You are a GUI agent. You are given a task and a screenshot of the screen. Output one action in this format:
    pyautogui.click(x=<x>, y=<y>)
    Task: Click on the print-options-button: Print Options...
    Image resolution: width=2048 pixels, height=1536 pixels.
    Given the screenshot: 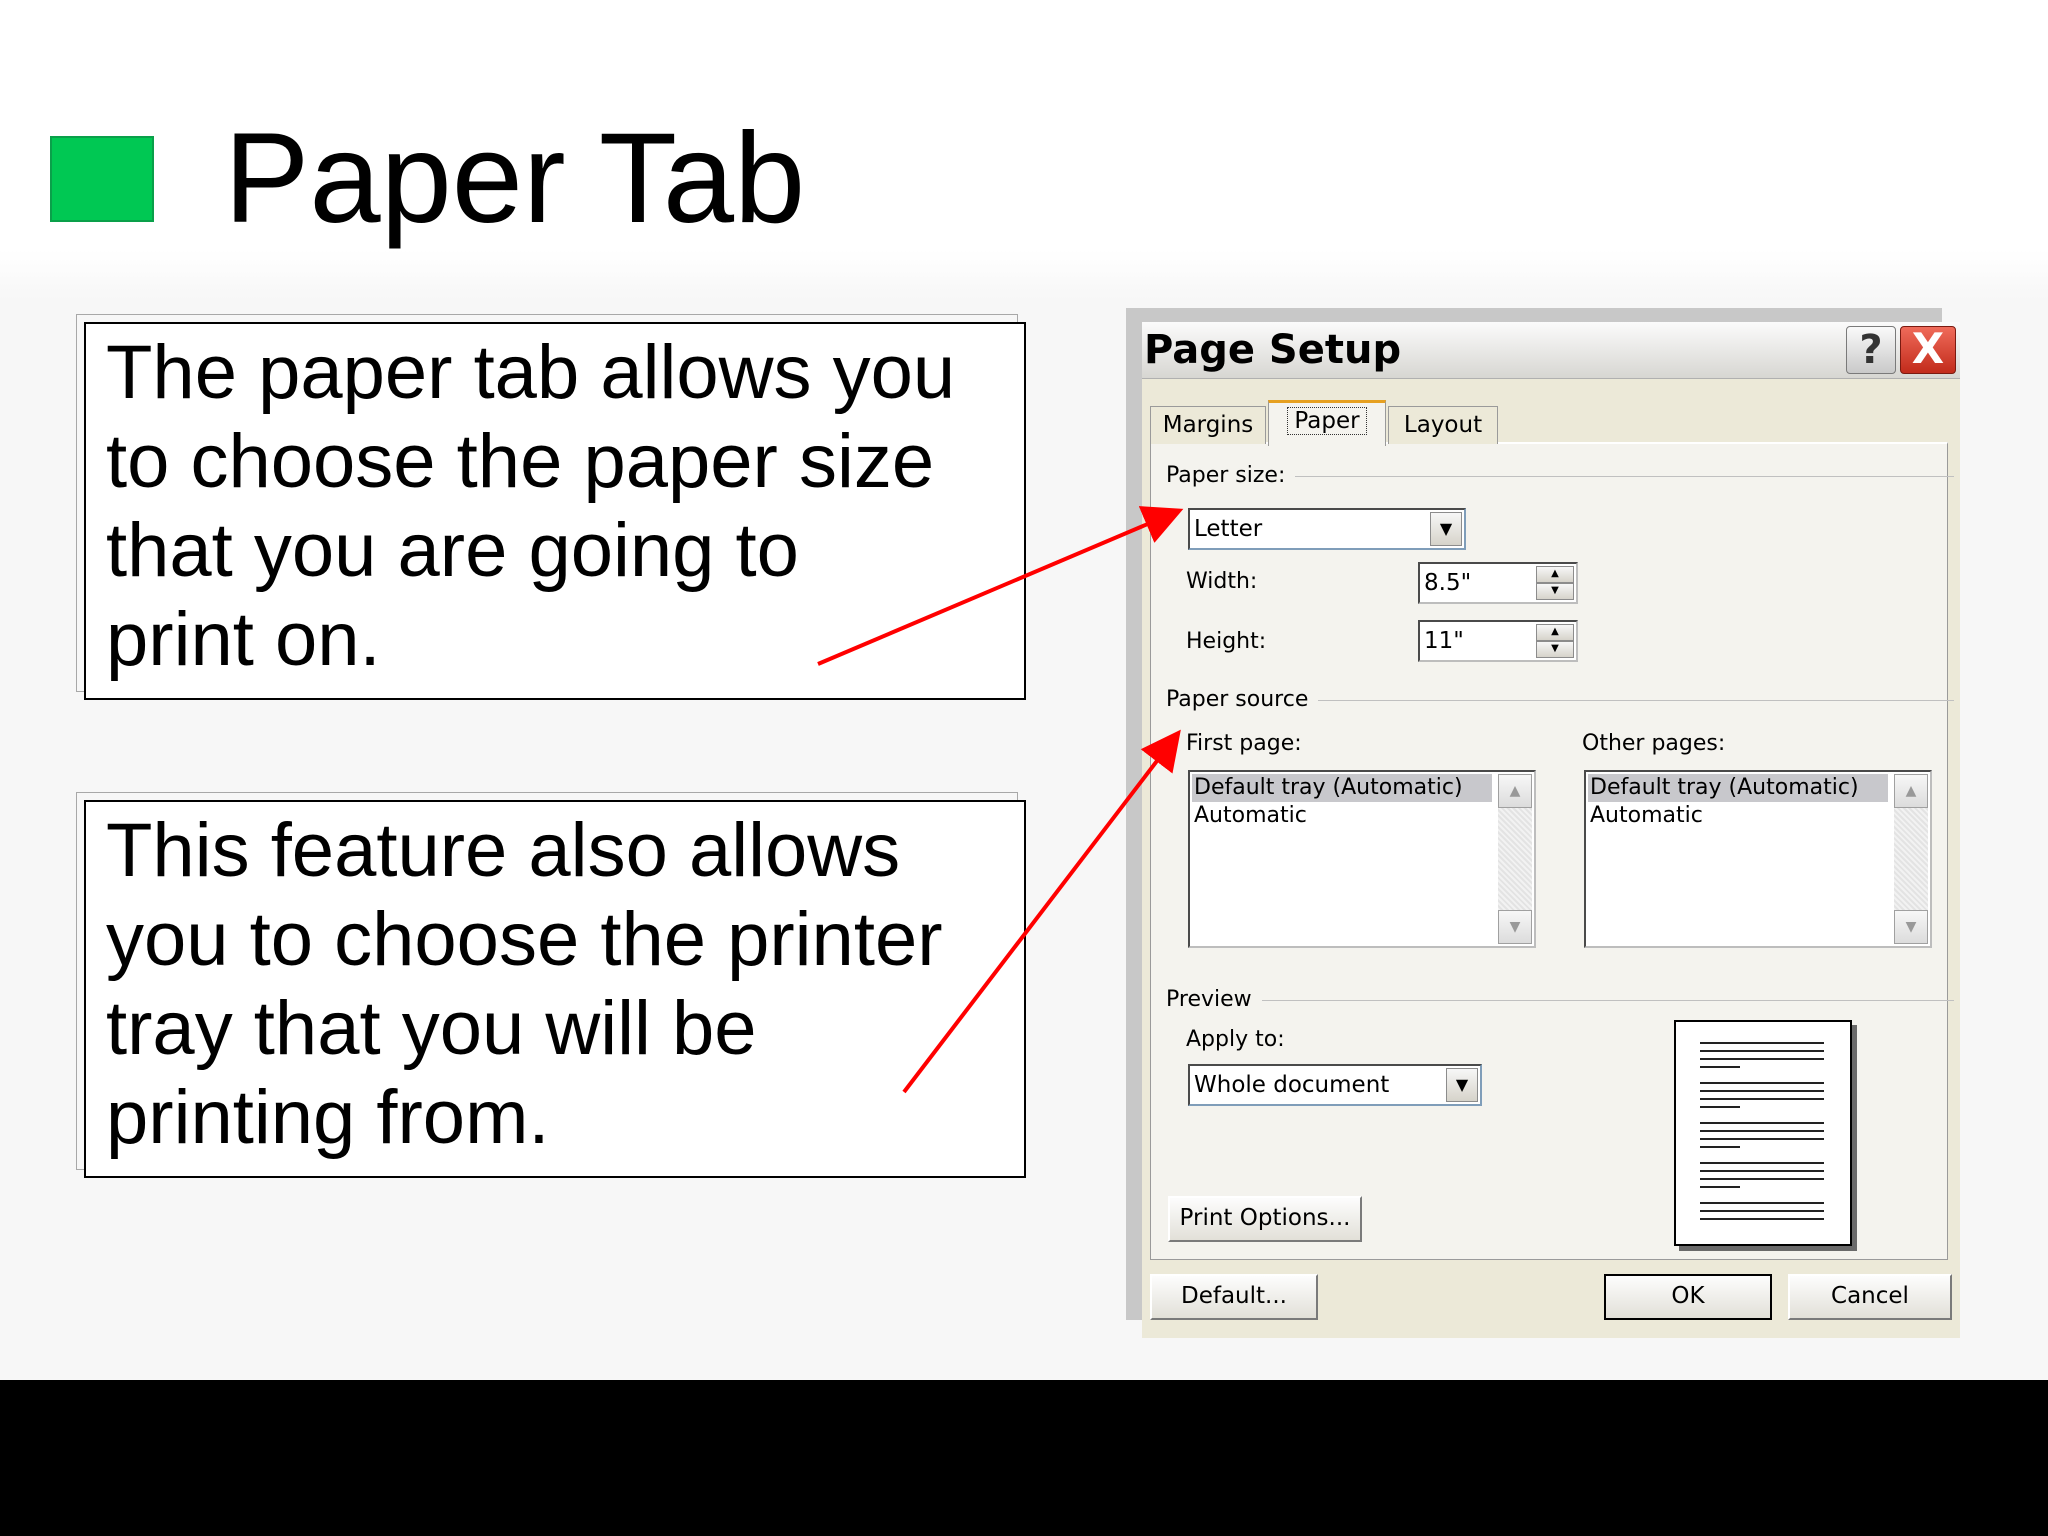 What is the action you would take?
    pyautogui.click(x=1265, y=1219)
    